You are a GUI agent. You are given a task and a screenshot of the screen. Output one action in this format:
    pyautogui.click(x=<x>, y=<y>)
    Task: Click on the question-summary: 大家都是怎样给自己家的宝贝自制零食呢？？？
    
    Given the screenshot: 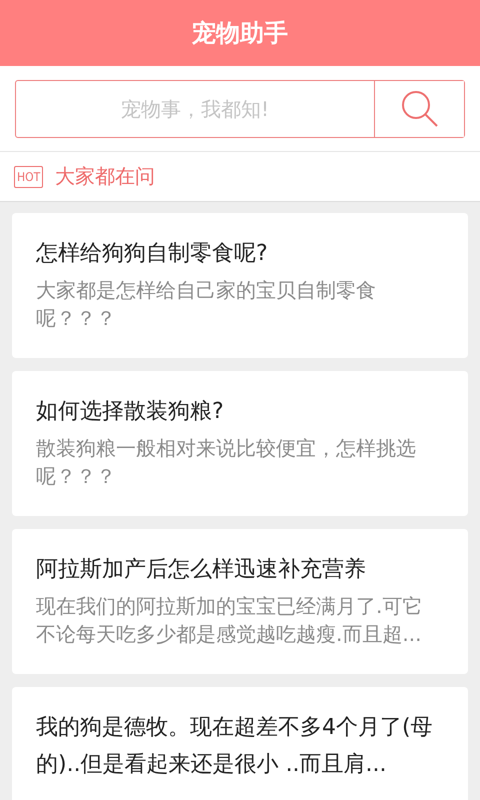 What is the action you would take?
    pyautogui.click(x=206, y=304)
    